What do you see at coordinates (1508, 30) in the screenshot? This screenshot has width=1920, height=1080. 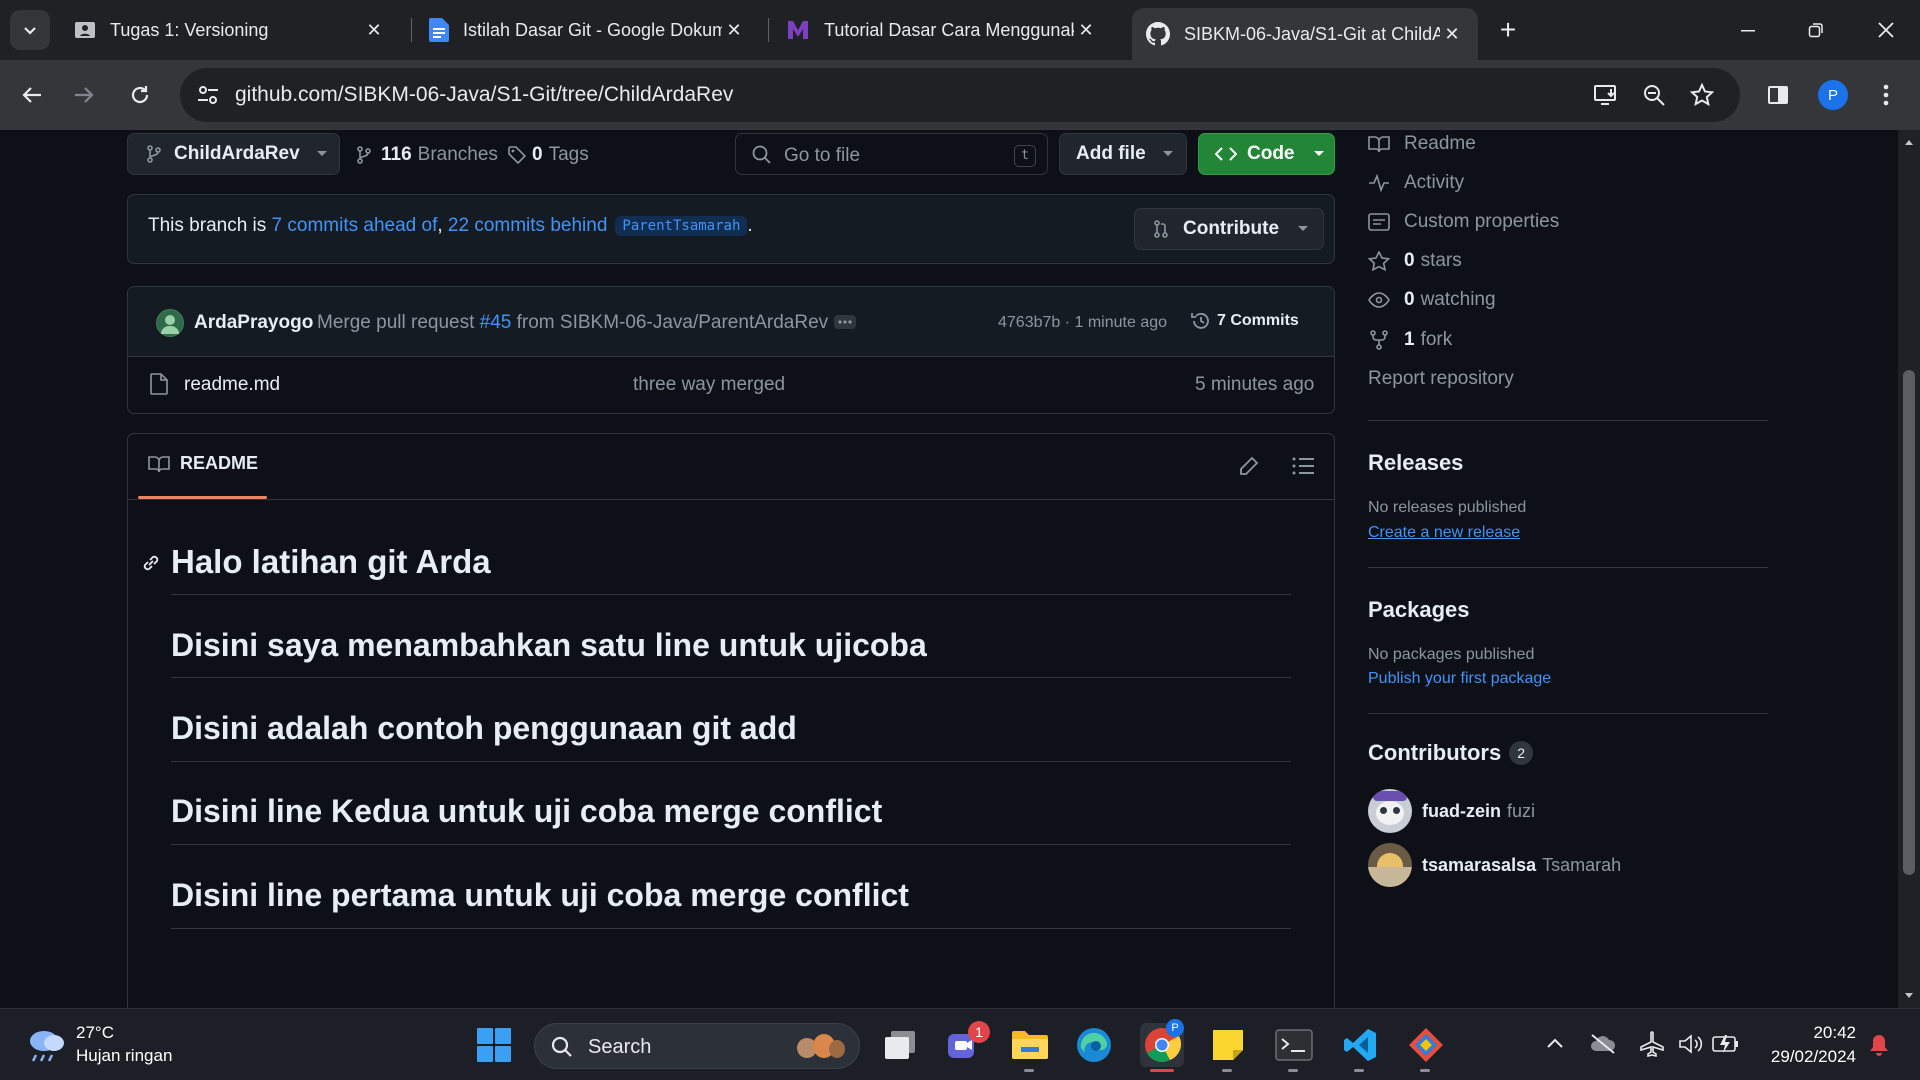 I see `new-tab-button: +` at bounding box center [1508, 30].